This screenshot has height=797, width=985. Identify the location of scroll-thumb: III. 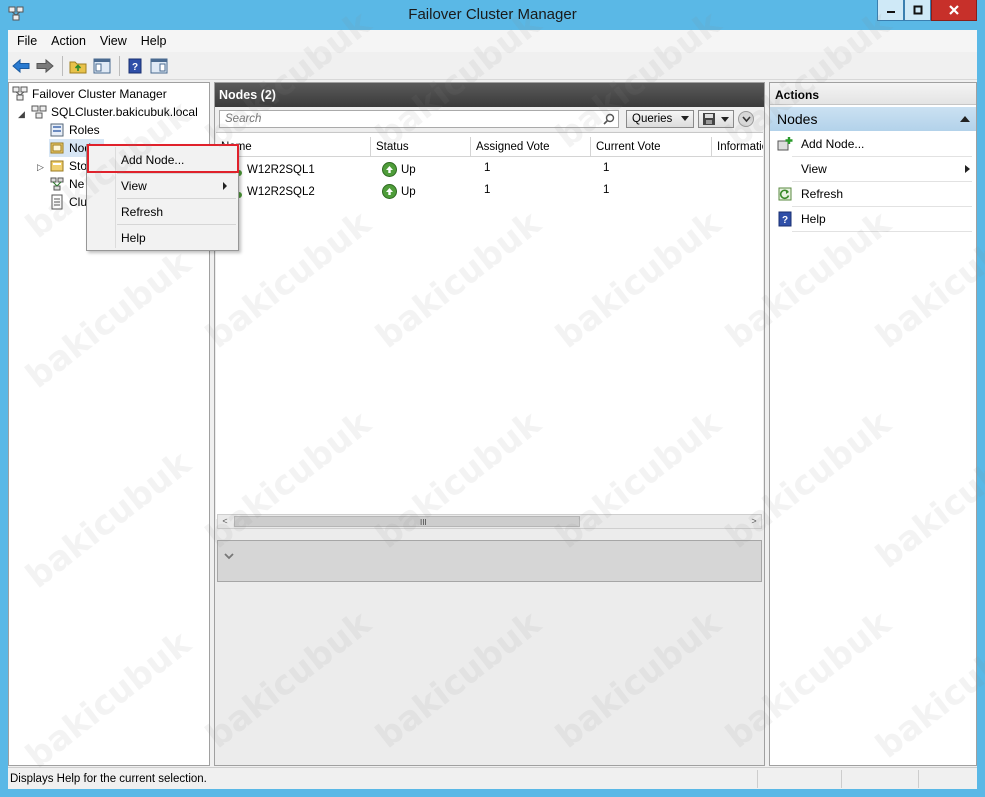
(407, 521).